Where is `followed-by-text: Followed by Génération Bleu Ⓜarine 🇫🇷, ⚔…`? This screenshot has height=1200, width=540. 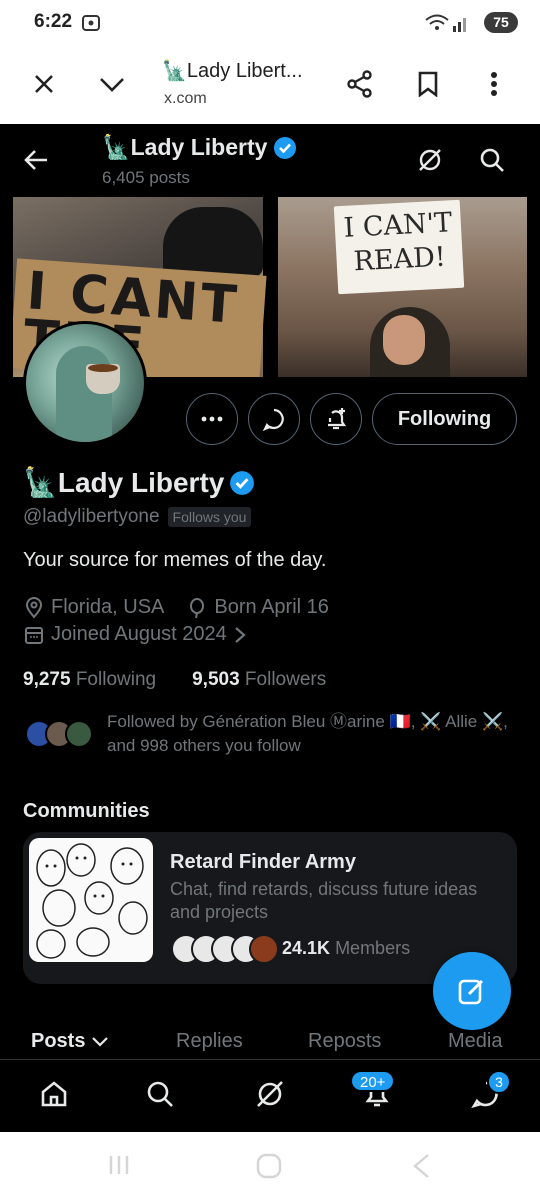 followed-by-text: Followed by Génération Bleu Ⓜarine 🇫🇷, ⚔… is located at coordinates (307, 733).